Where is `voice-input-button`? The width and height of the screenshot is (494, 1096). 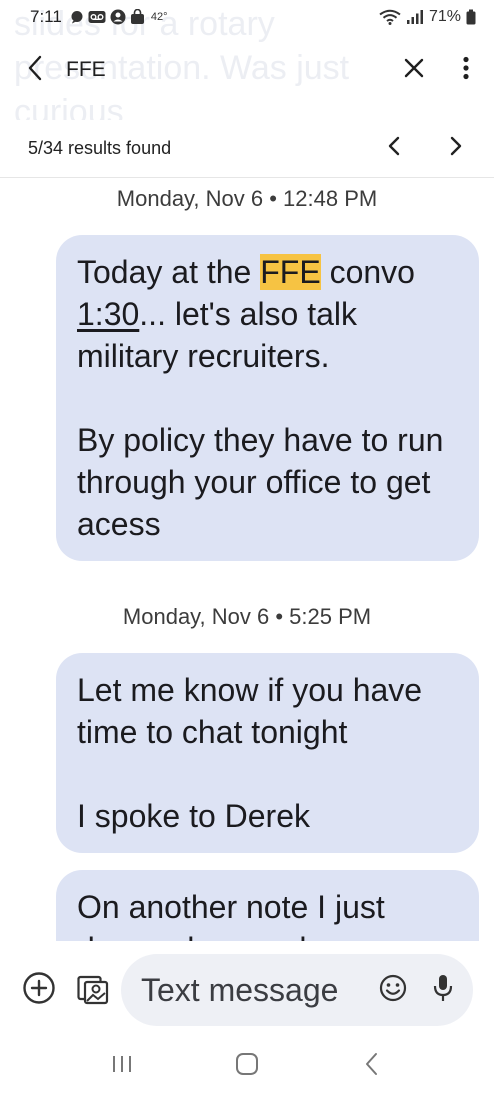
voice-input-button is located at coordinates (443, 990).